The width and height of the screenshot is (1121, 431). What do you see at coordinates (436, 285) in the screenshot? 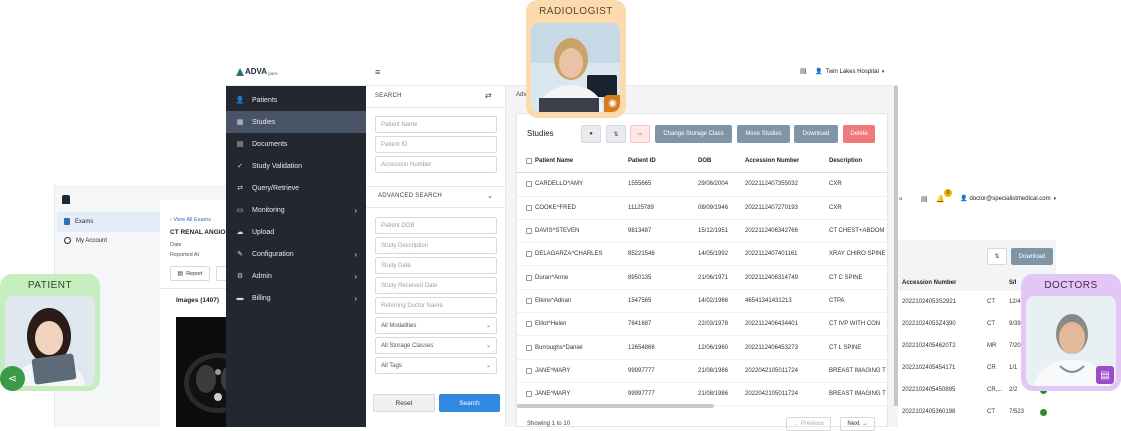
I see `study-received-date-input: Study Received Date` at bounding box center [436, 285].